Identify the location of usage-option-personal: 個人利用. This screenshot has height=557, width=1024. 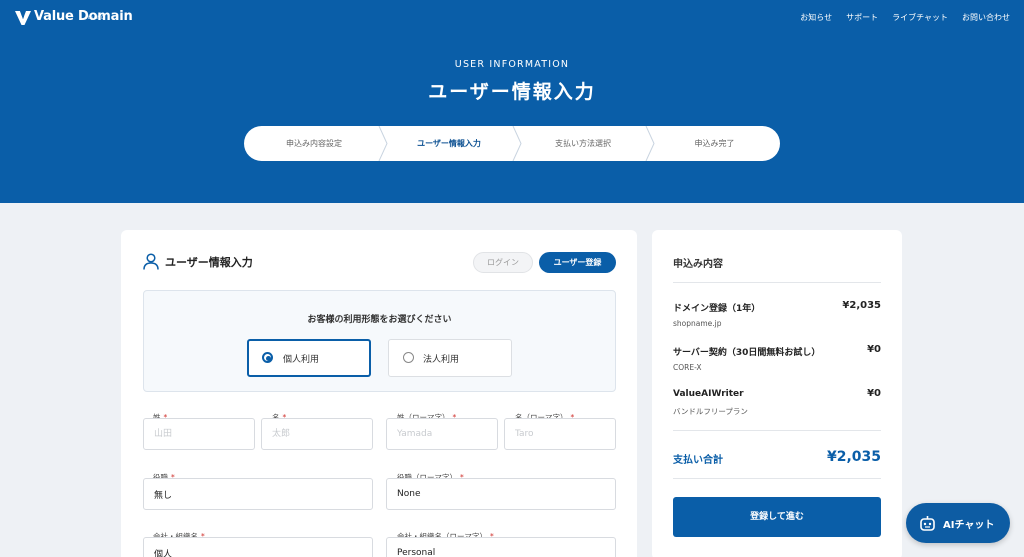
(309, 358).